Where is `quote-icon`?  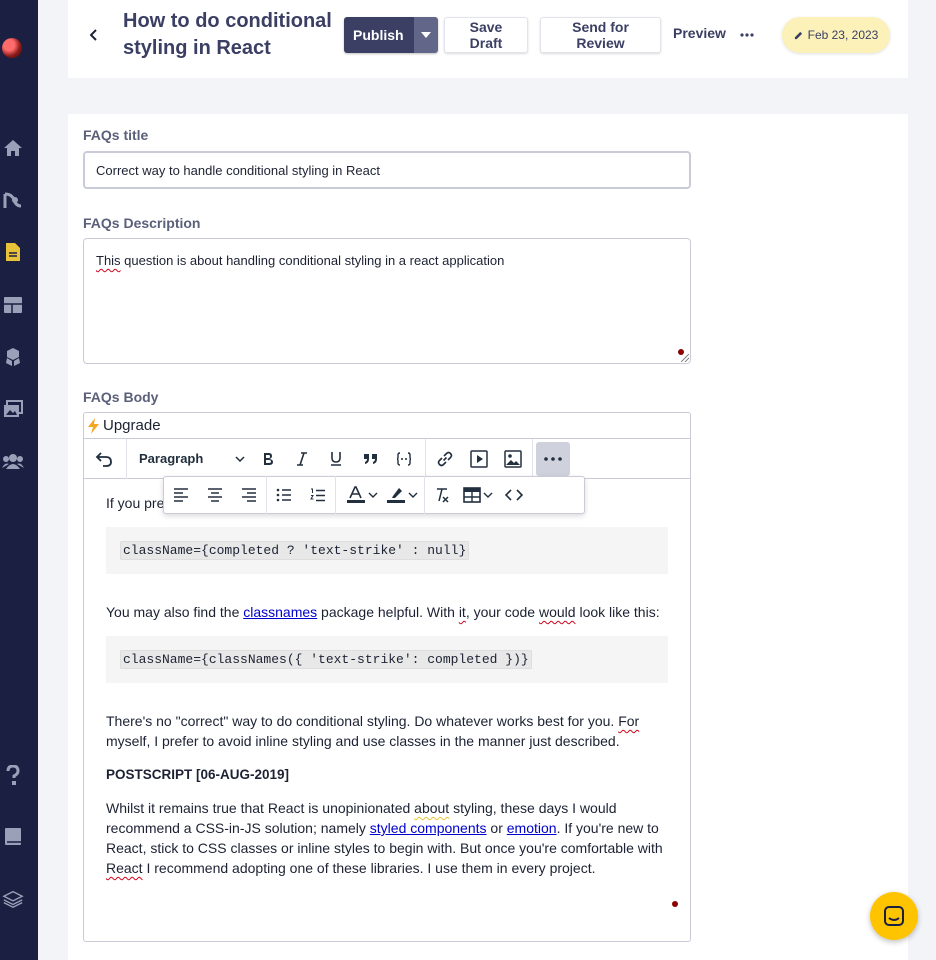
quote-icon is located at coordinates (370, 458).